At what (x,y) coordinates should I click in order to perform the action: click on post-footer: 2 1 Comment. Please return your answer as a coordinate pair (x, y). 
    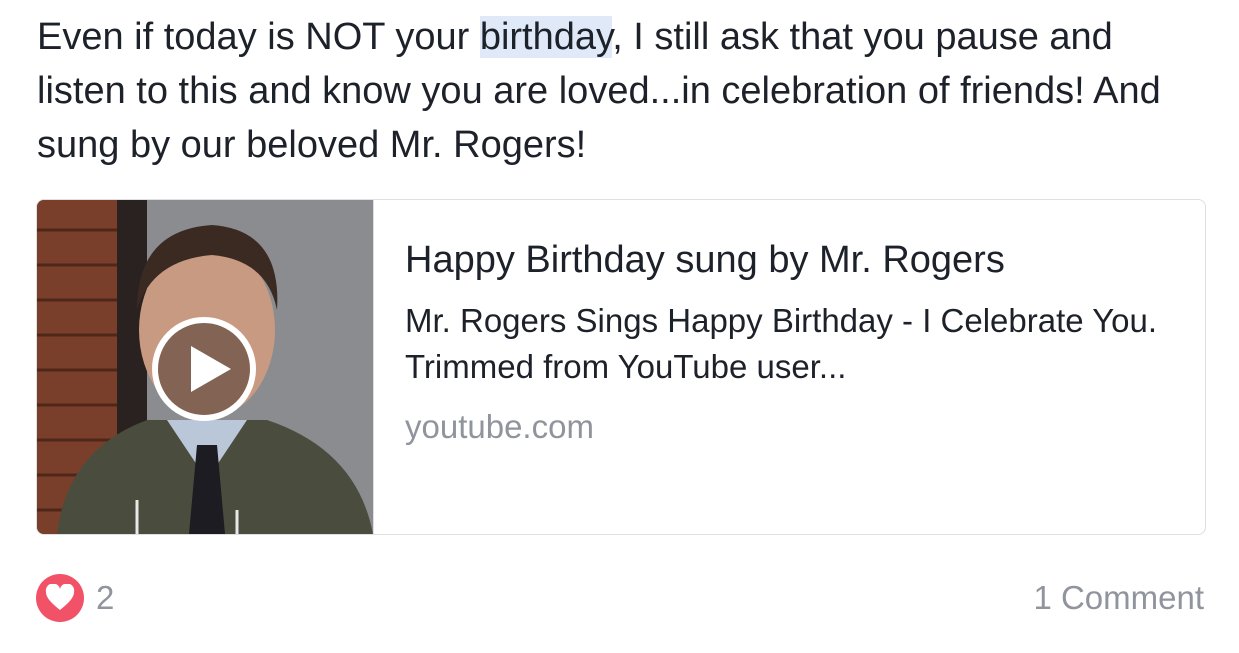
    Looking at the image, I should click on (620, 599).